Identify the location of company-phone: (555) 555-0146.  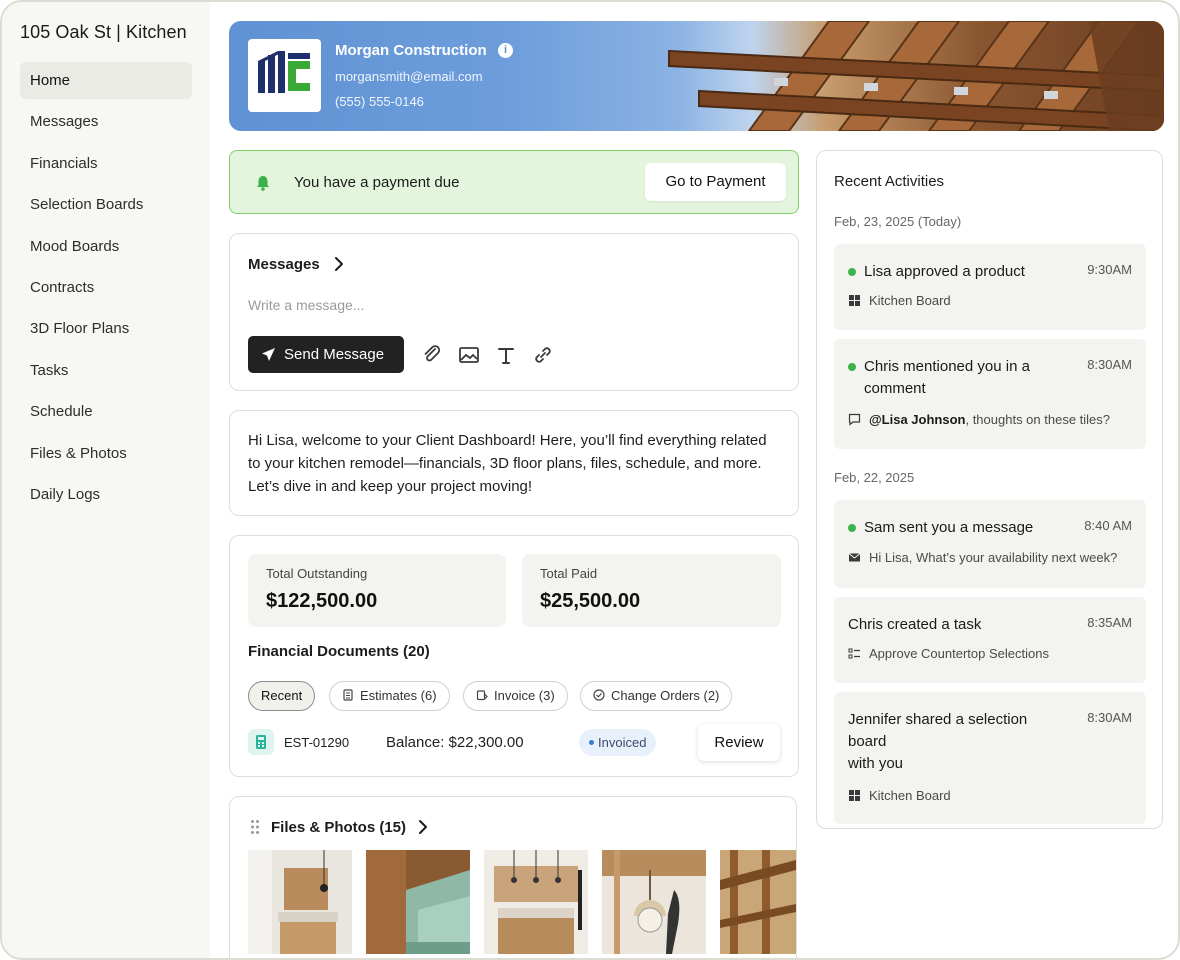
(379, 101).